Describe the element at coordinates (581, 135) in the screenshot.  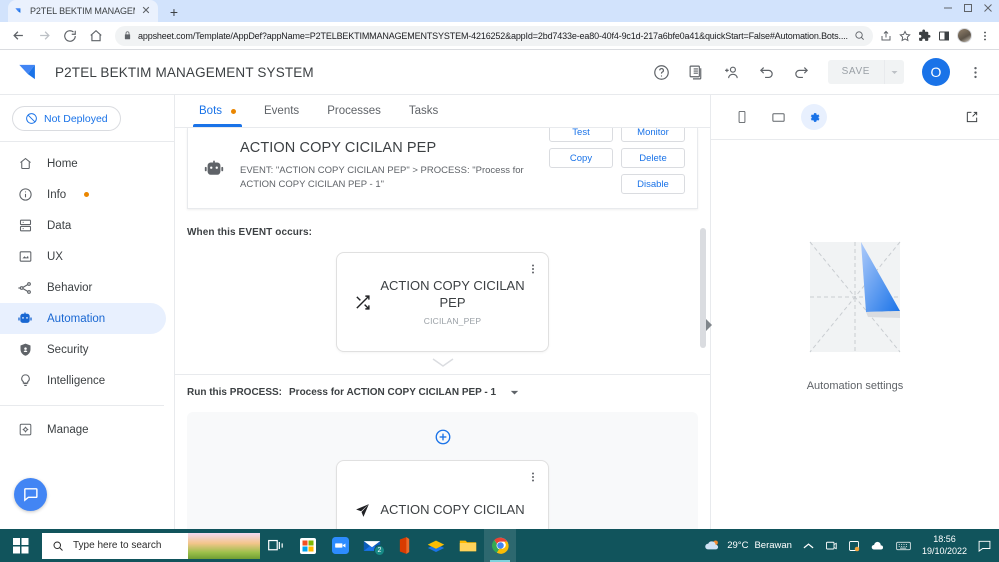
I see `test-button: Test` at that location.